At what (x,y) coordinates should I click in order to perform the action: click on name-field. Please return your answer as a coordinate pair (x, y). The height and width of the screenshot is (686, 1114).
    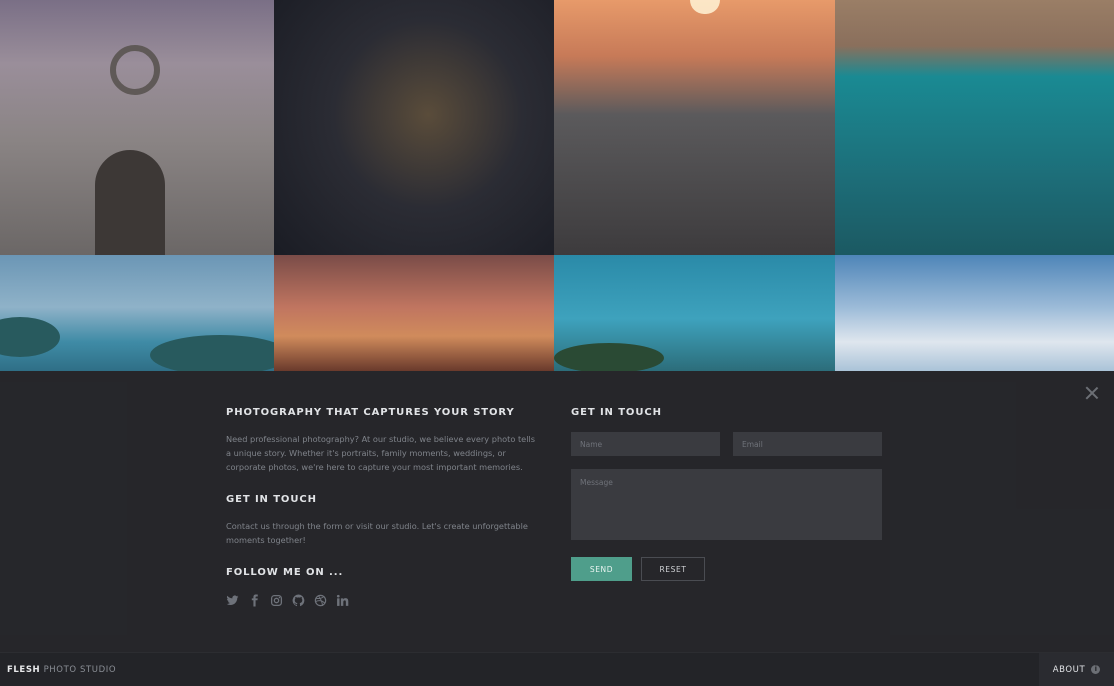
    Looking at the image, I should click on (645, 444).